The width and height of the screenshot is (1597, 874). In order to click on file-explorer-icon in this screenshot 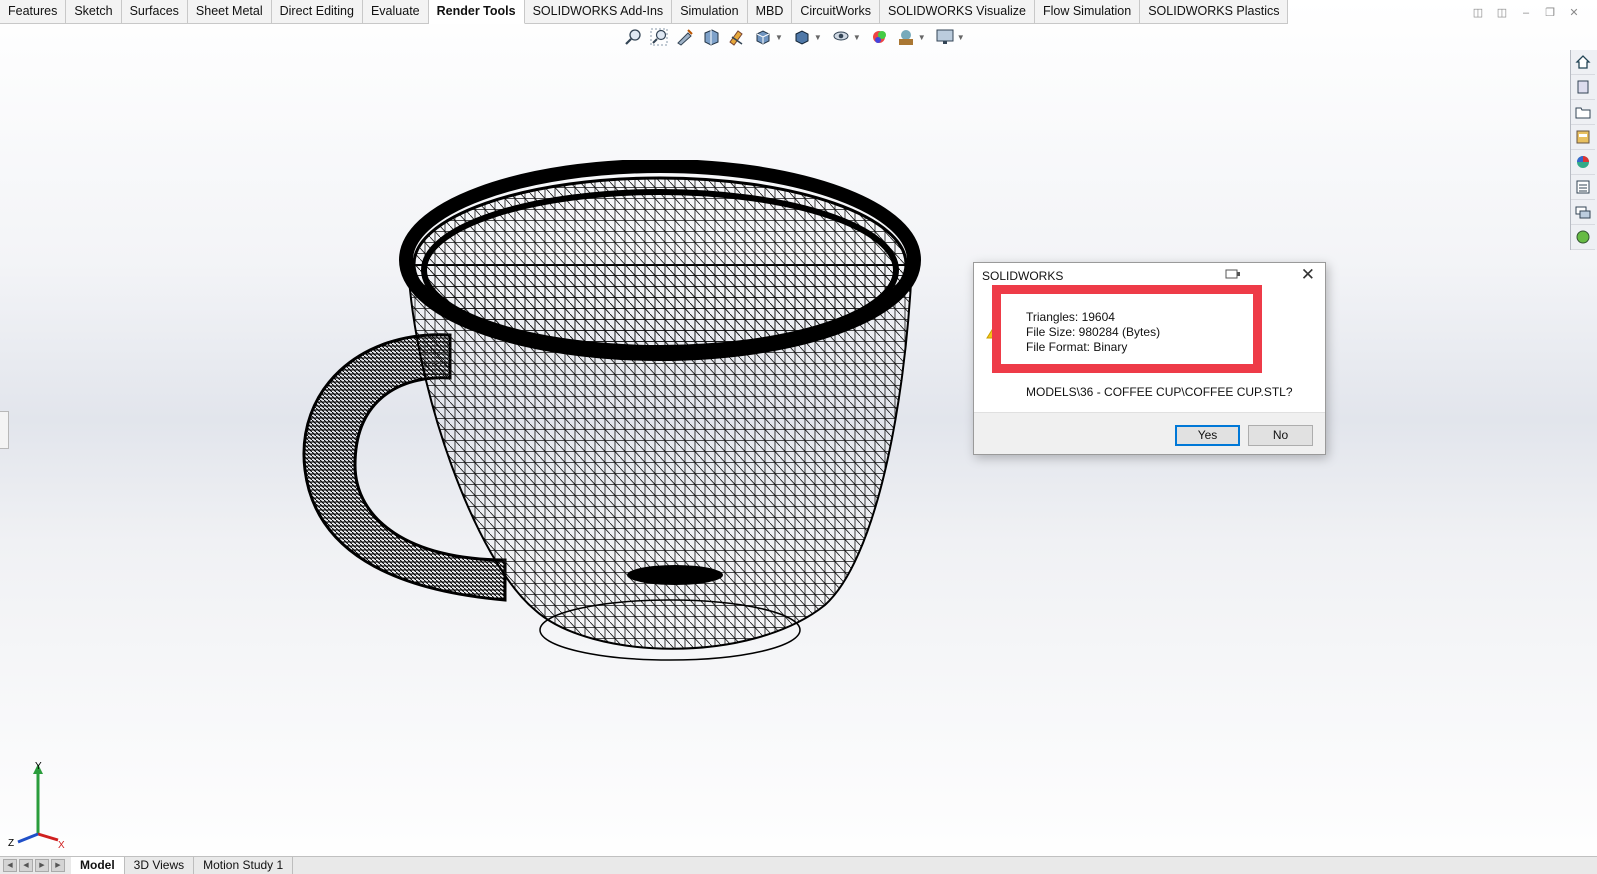, I will do `click(1583, 137)`.